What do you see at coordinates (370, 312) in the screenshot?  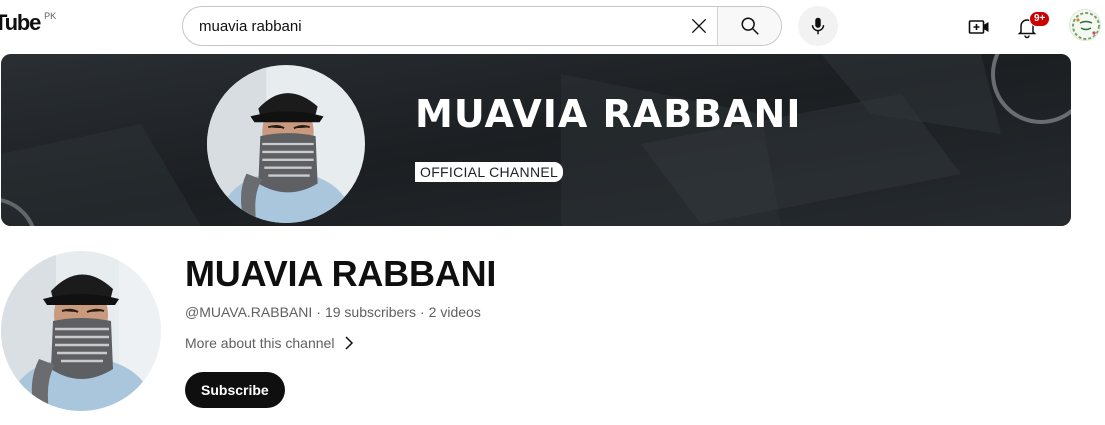 I see `subscriber-count: 19 subscribers` at bounding box center [370, 312].